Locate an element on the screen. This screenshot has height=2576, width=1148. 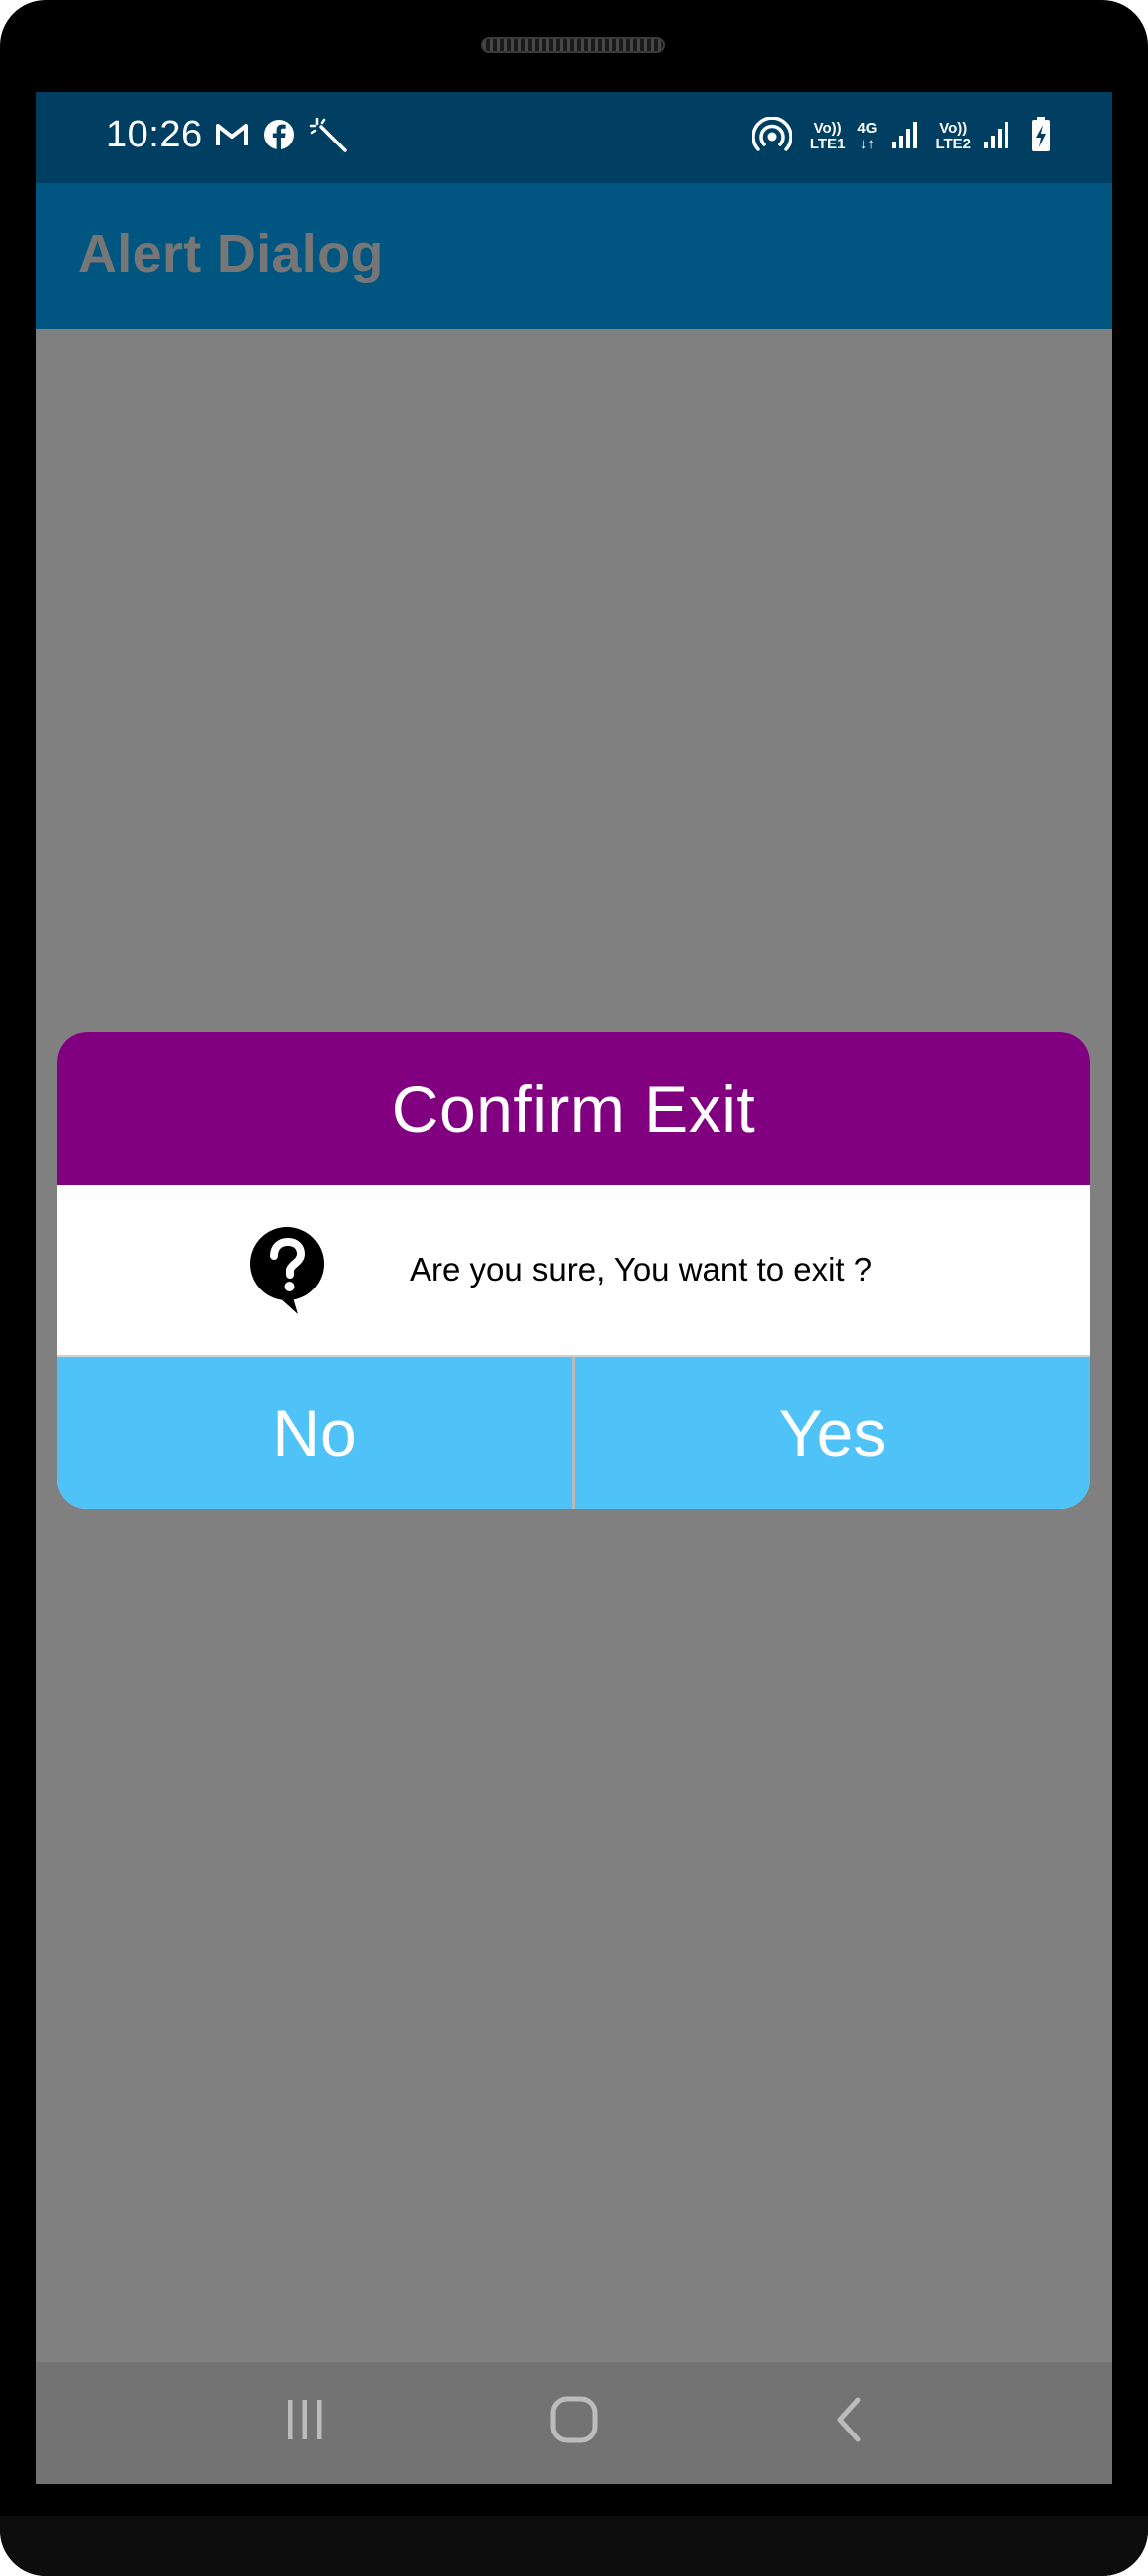
volte-lte2-icon: Vo)) LTE2 is located at coordinates (953, 136).